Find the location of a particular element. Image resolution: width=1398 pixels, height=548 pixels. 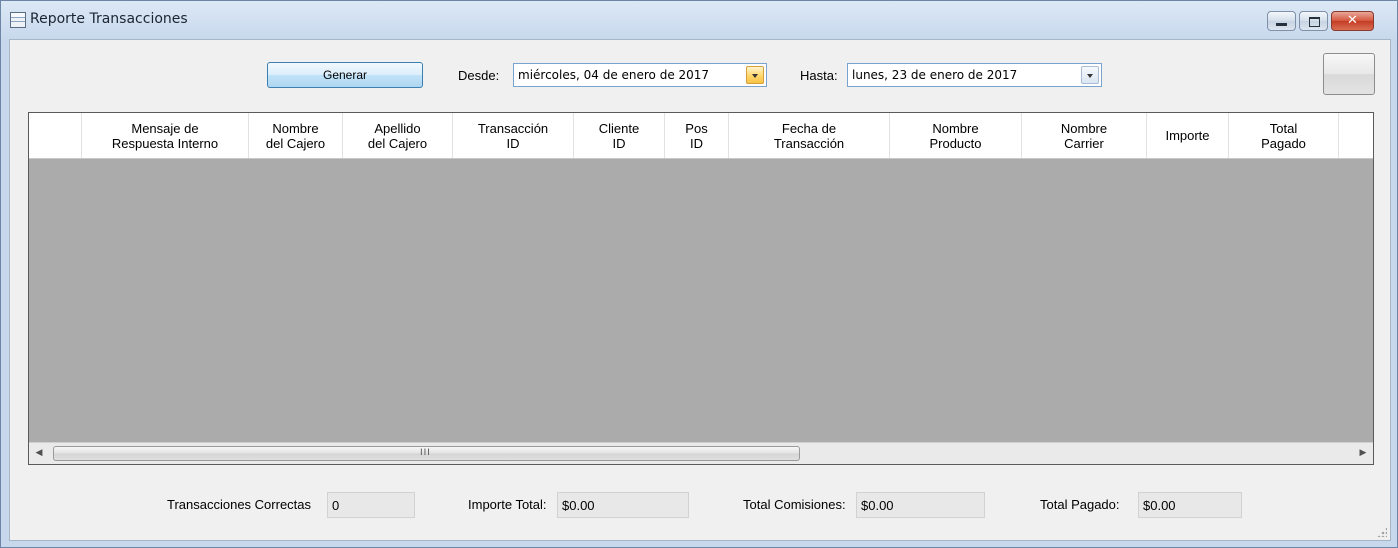

hasta-dropdown-button is located at coordinates (1090, 75).